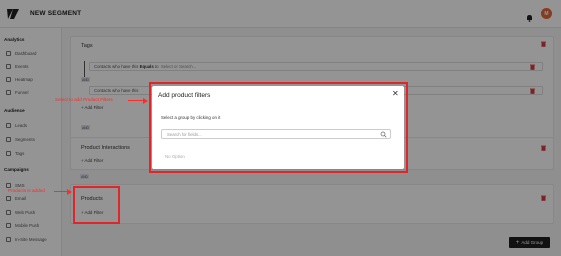 This screenshot has width=561, height=256. What do you see at coordinates (145, 100) in the screenshot?
I see `modal-arrow-head` at bounding box center [145, 100].